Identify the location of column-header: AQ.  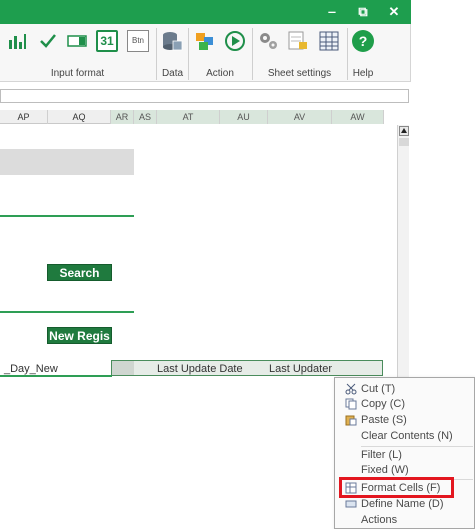
(79, 117).